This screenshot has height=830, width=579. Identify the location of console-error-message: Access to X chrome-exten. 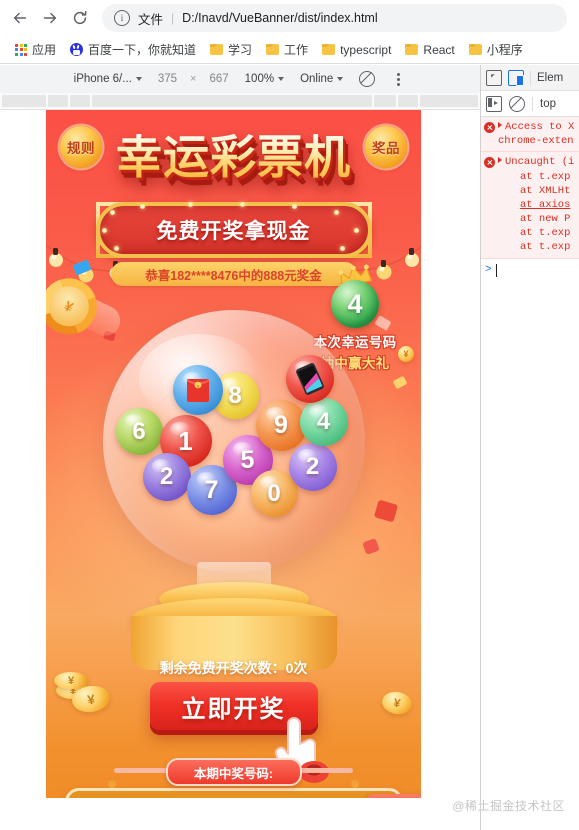
(530, 135).